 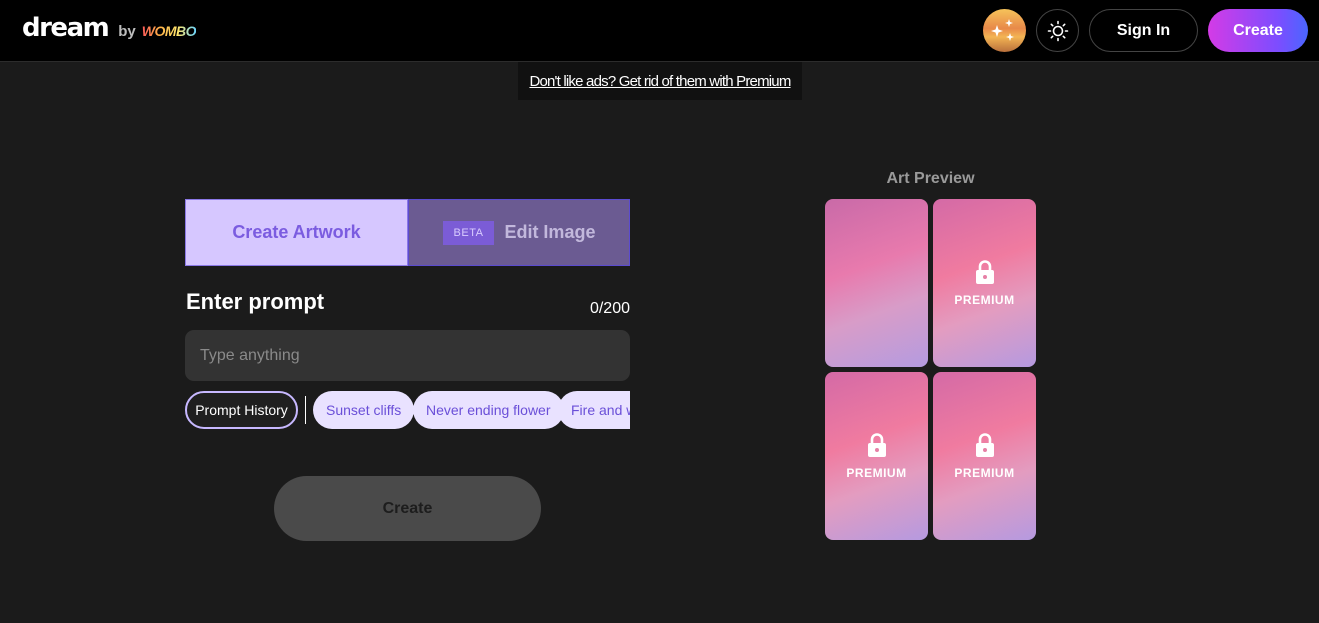 I want to click on prompt-heading: Enter prompt, so click(x=255, y=301).